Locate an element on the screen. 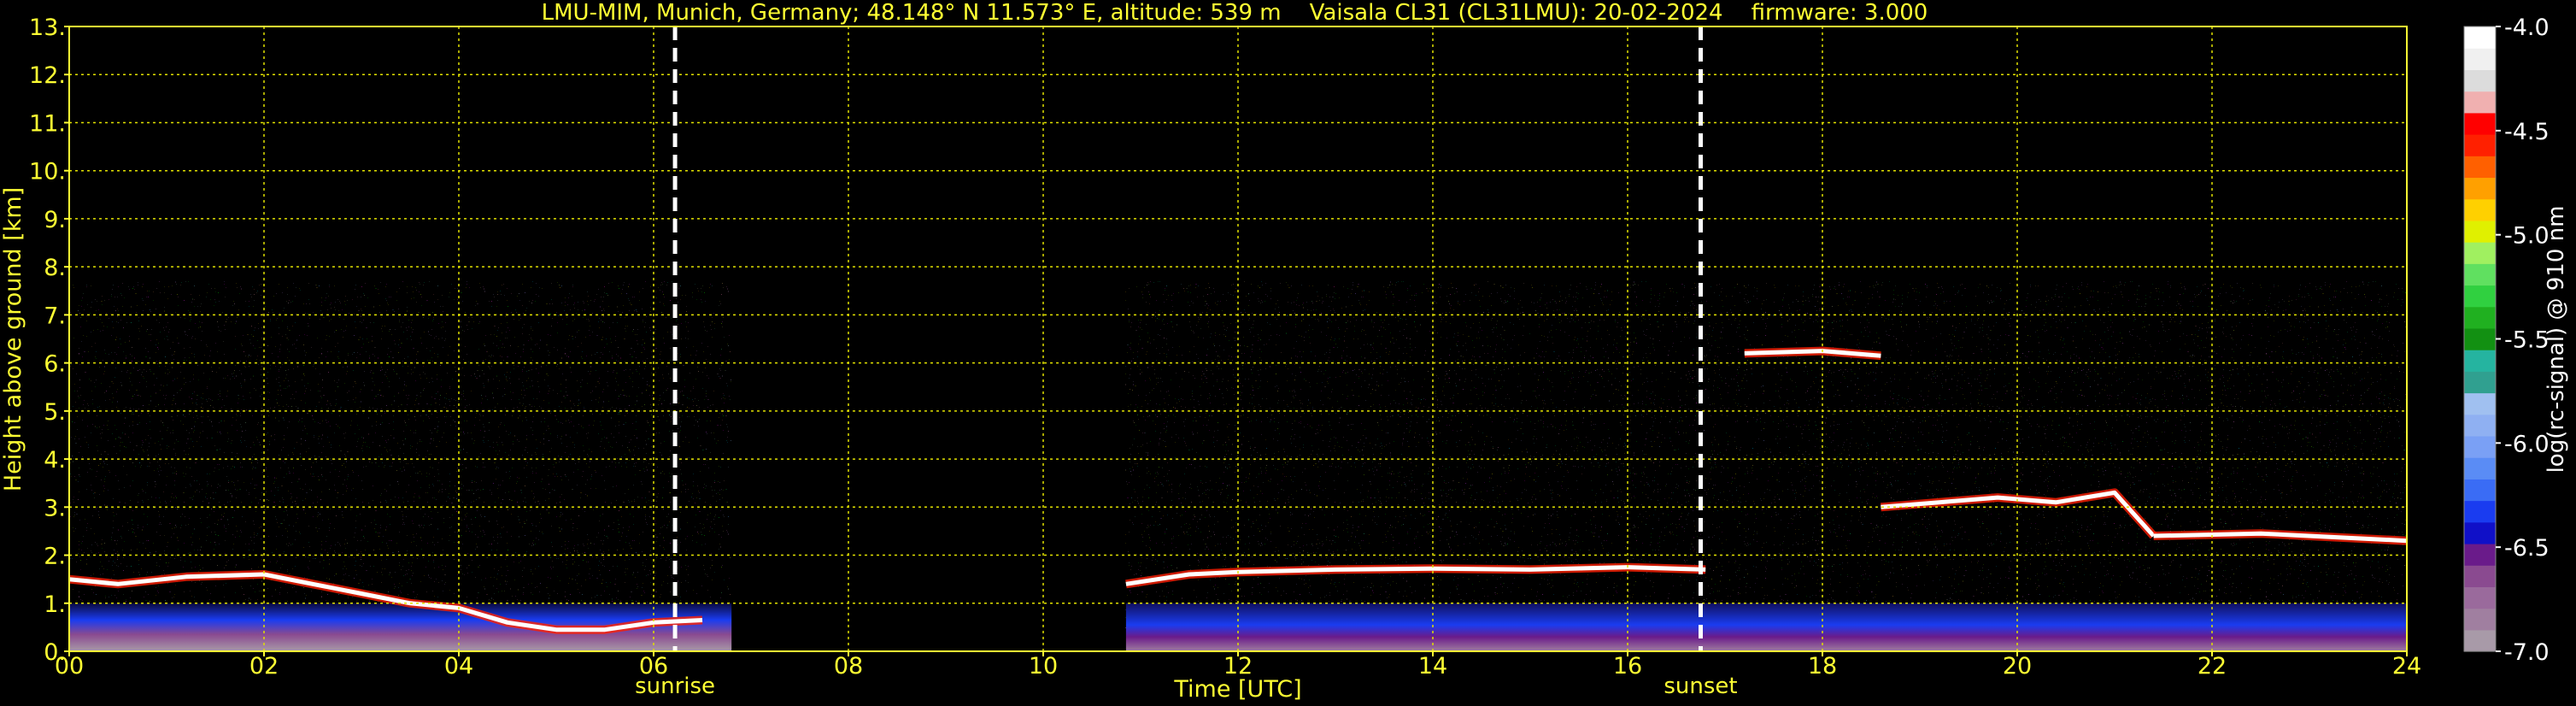 The height and width of the screenshot is (706, 2576). y-axis-label: Height above ground [km] is located at coordinates (13, 339).